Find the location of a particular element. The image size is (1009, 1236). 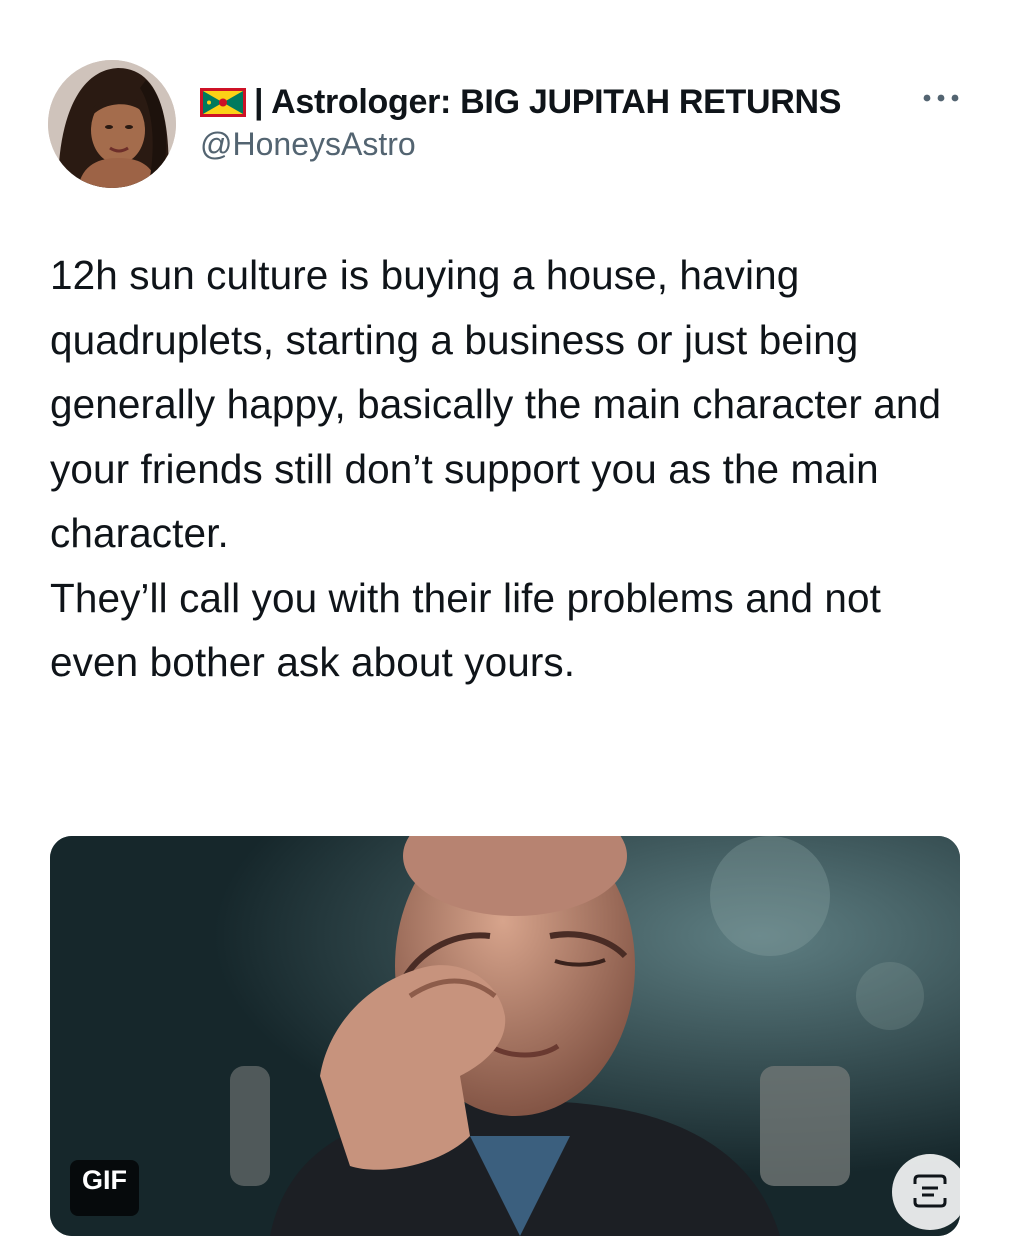

display-name: | Astrologer: BIG JUPITAH RETURNS is located at coordinates (548, 101).